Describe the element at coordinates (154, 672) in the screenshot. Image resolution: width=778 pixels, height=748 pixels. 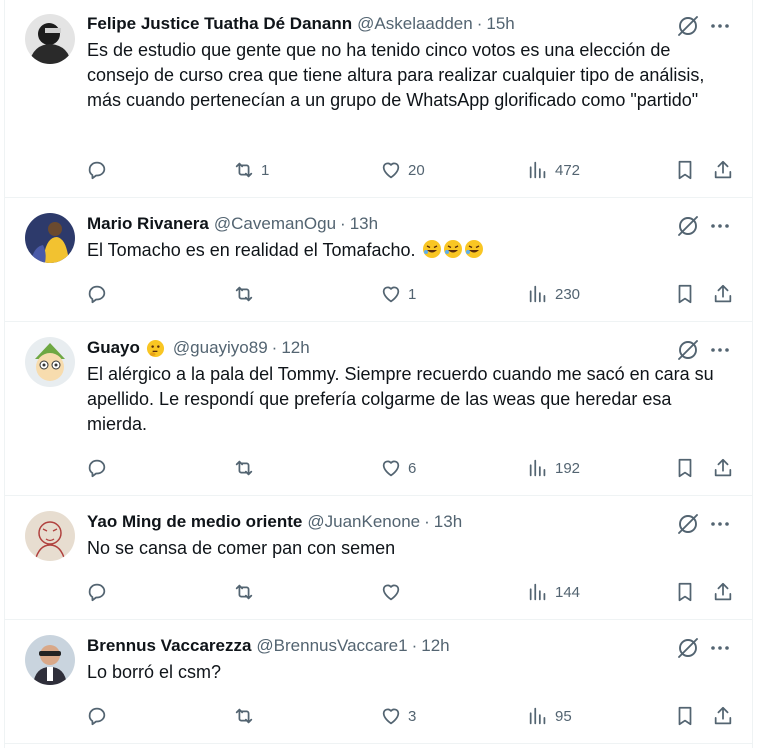
I see `tweet-text: Lo borró el csm?` at that location.